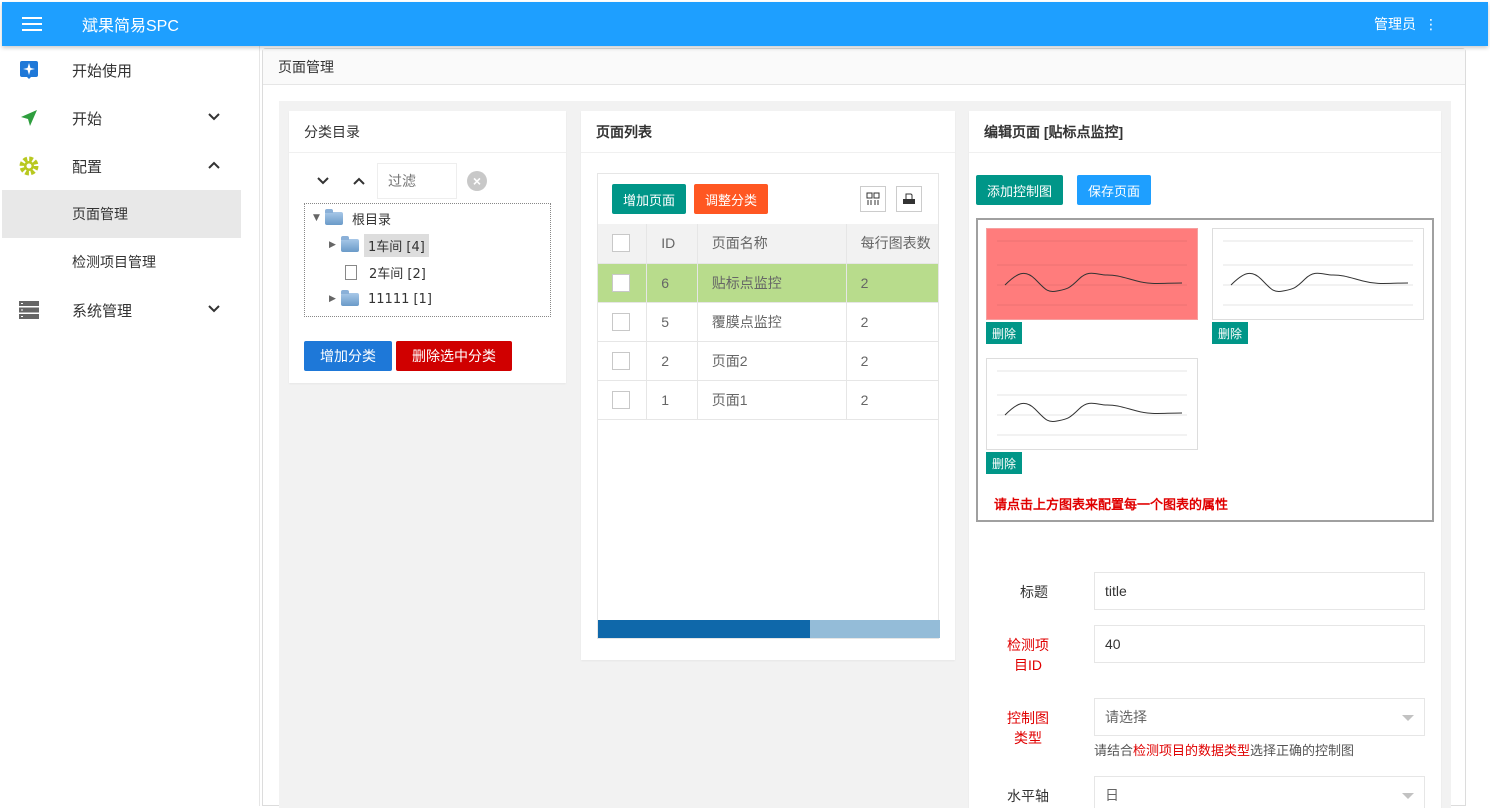 The image size is (1490, 808). I want to click on tree-node-11111: ▶ 11111 [1], so click(382, 299).